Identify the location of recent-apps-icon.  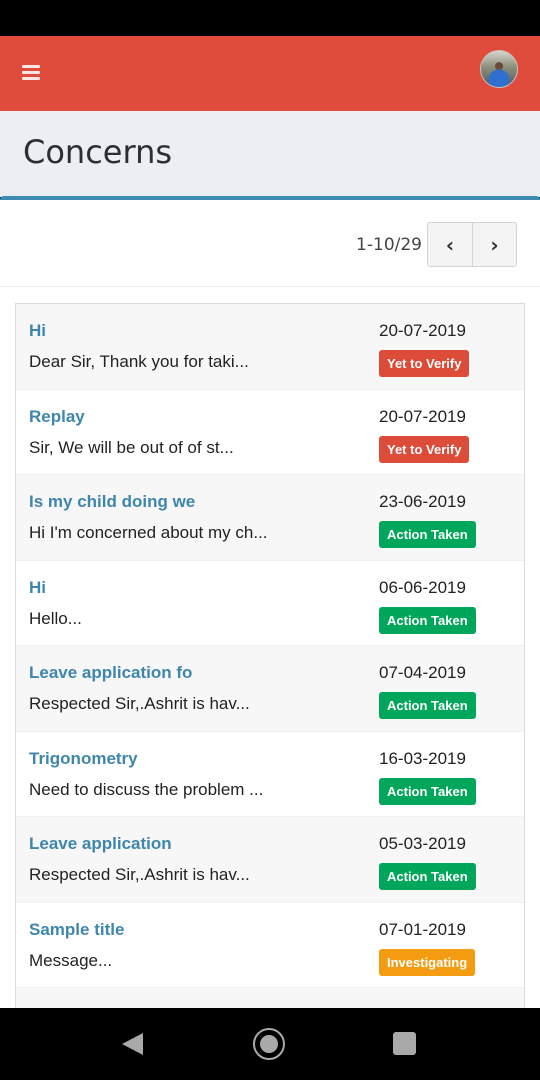
(404, 1043).